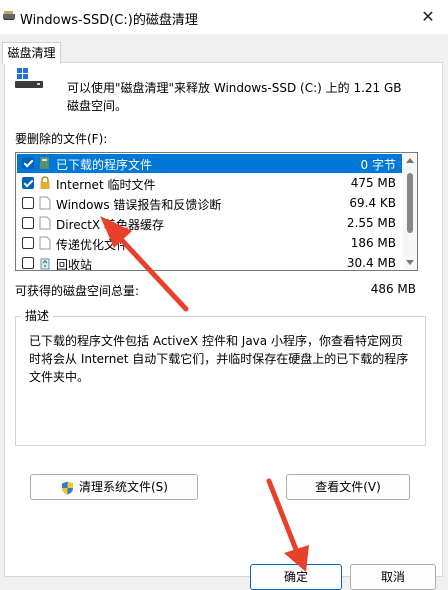 Image resolution: width=448 pixels, height=590 pixels. What do you see at coordinates (428, 17) in the screenshot?
I see `close-button: ✕` at bounding box center [428, 17].